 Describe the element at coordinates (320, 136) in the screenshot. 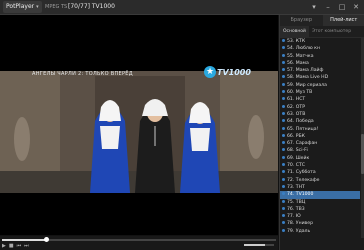

I see `playlist-item: 66. РБК` at that location.